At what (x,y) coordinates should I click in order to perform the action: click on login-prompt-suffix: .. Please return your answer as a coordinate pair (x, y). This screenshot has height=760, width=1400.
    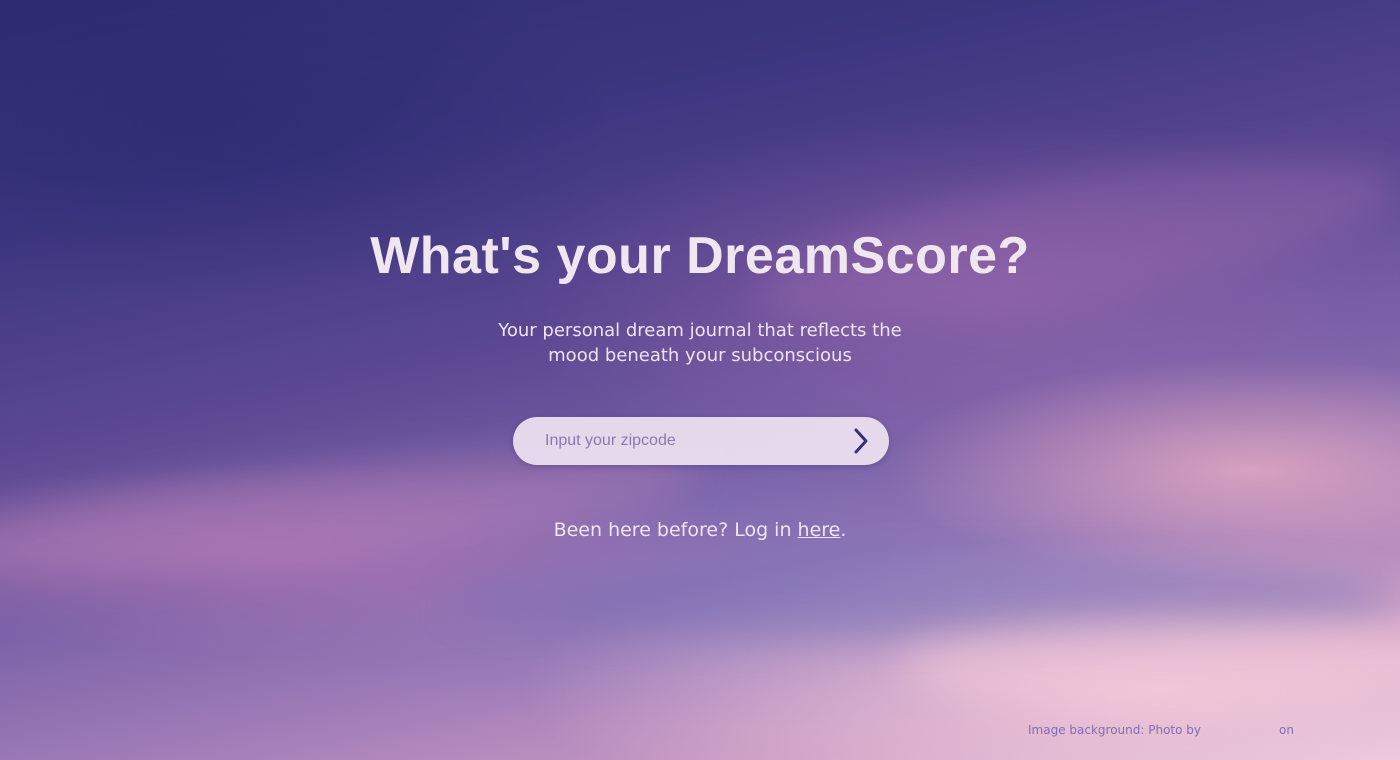
    Looking at the image, I should click on (843, 530).